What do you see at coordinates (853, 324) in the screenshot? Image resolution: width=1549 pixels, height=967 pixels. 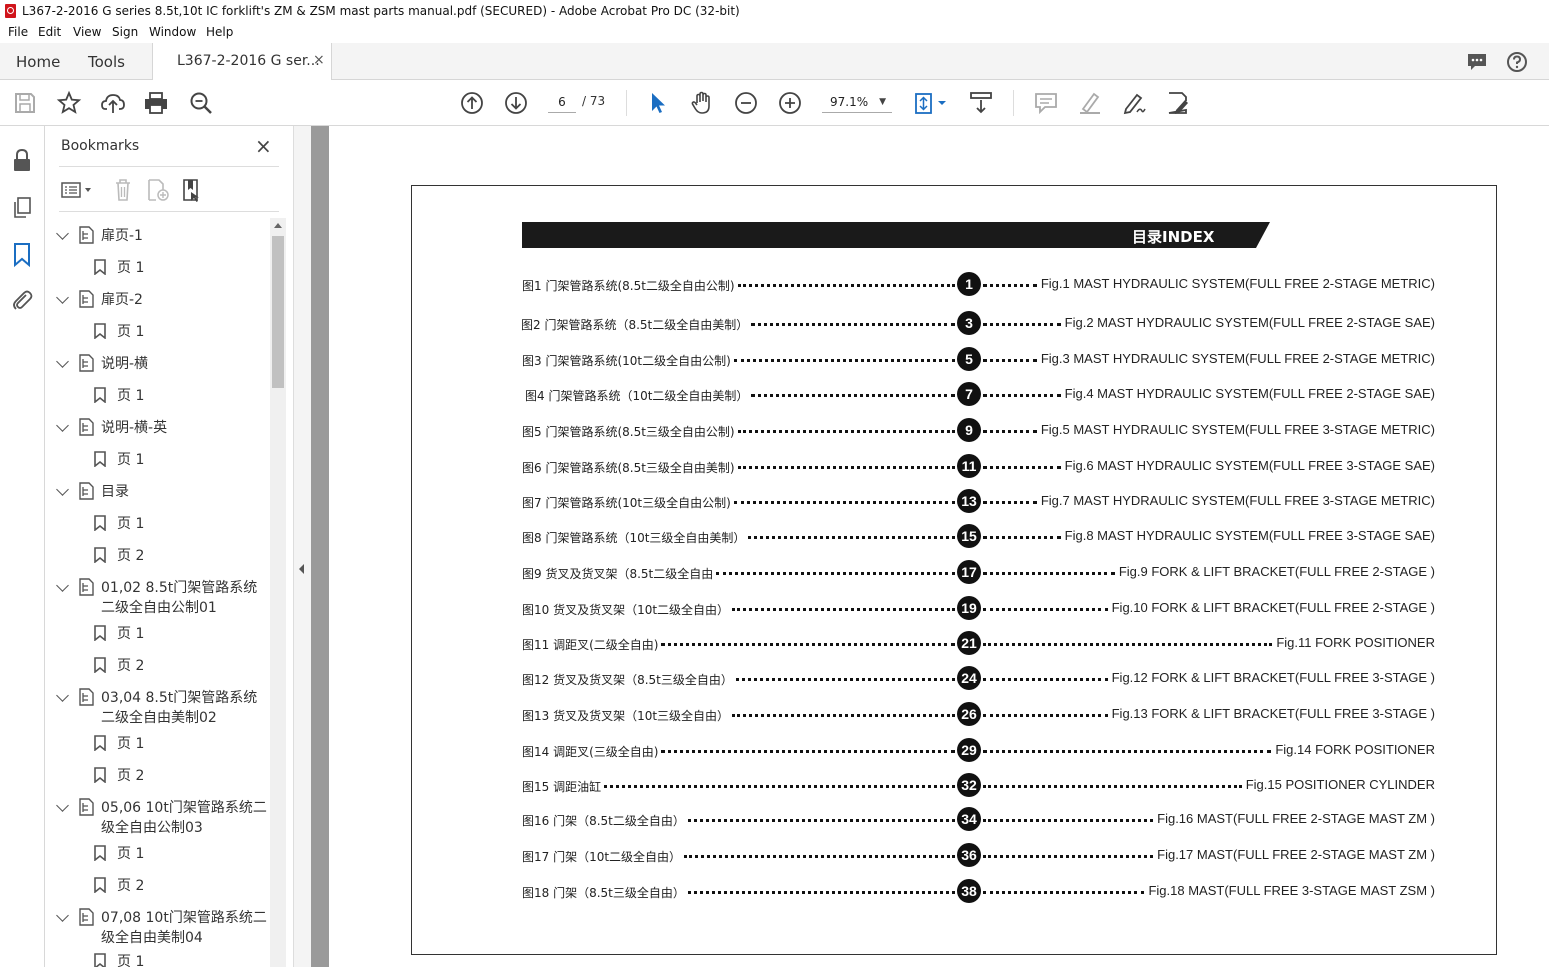 I see `dot-leader` at bounding box center [853, 324].